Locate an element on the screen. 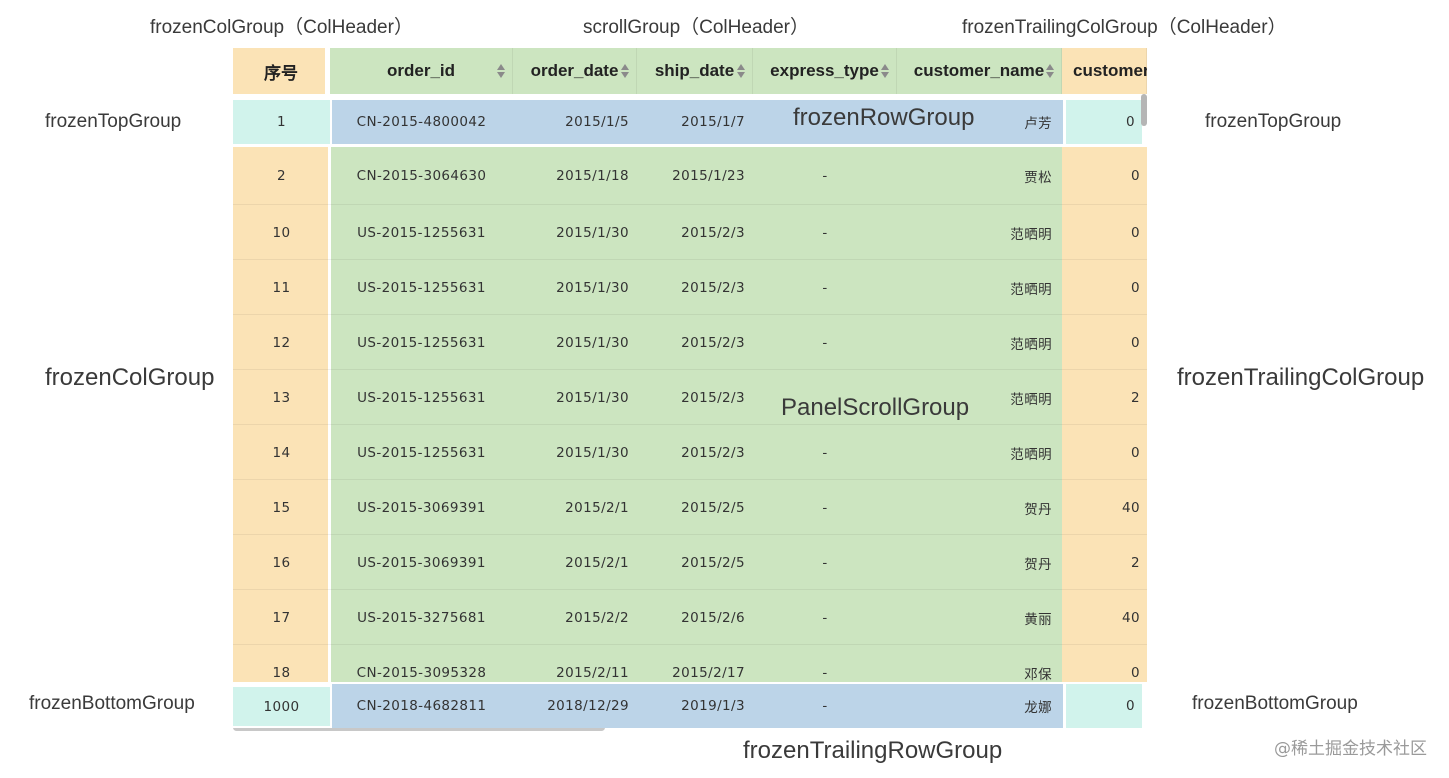 This screenshot has width=1449, height=778. col-header-customer-trailing: customer_ is located at coordinates (1104, 71).